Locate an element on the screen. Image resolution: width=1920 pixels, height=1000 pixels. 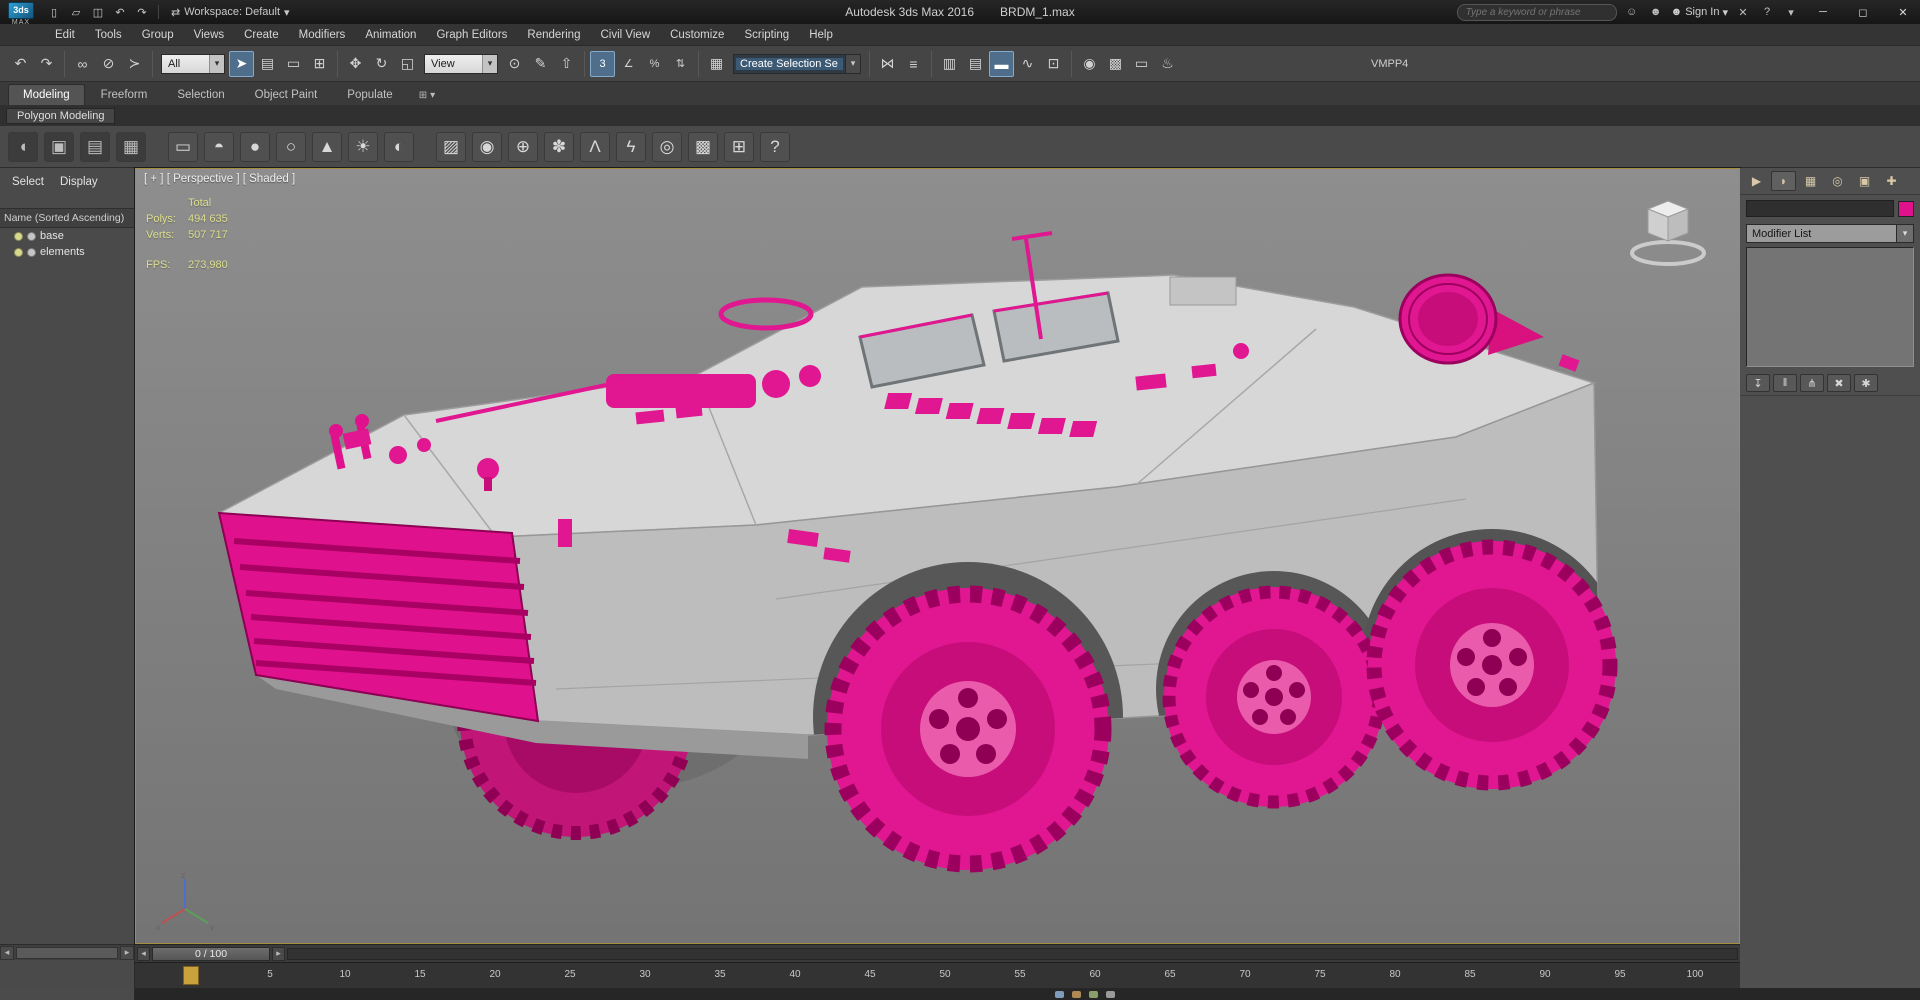
object-color-swatch is located at coordinates (1906, 208).